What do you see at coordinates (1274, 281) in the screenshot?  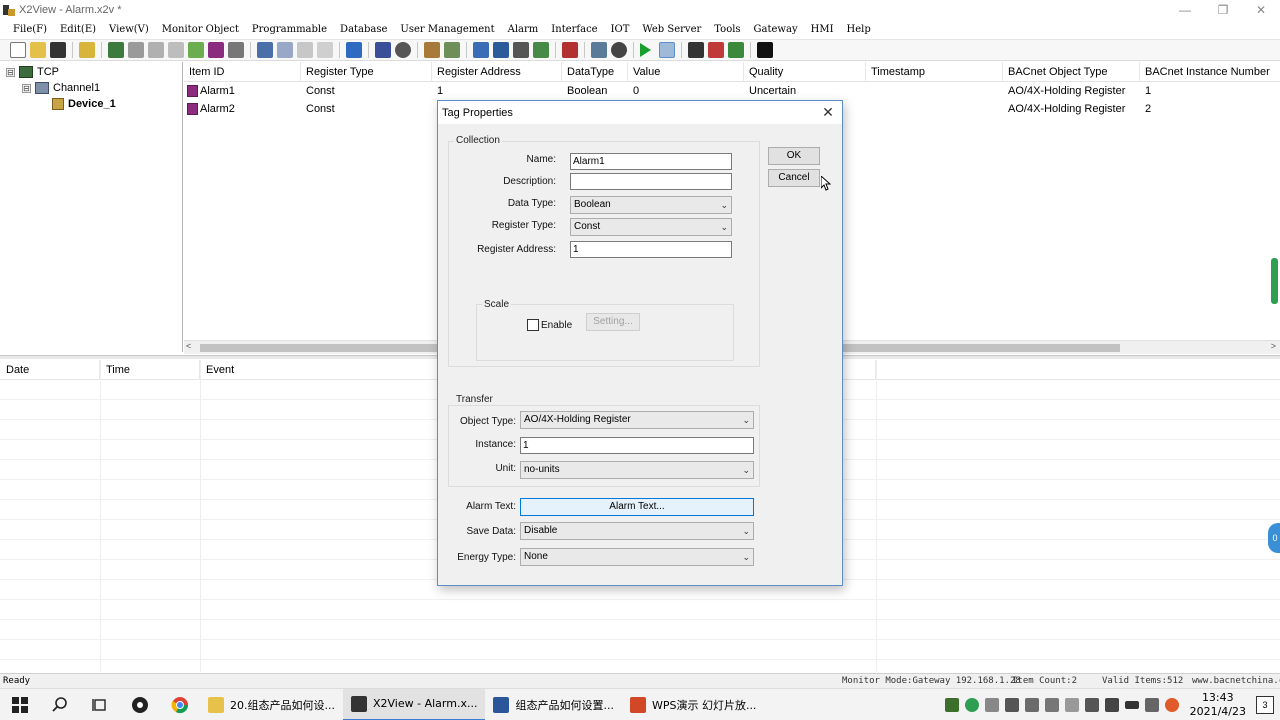 I see `vertical-scrollbar-thumb` at bounding box center [1274, 281].